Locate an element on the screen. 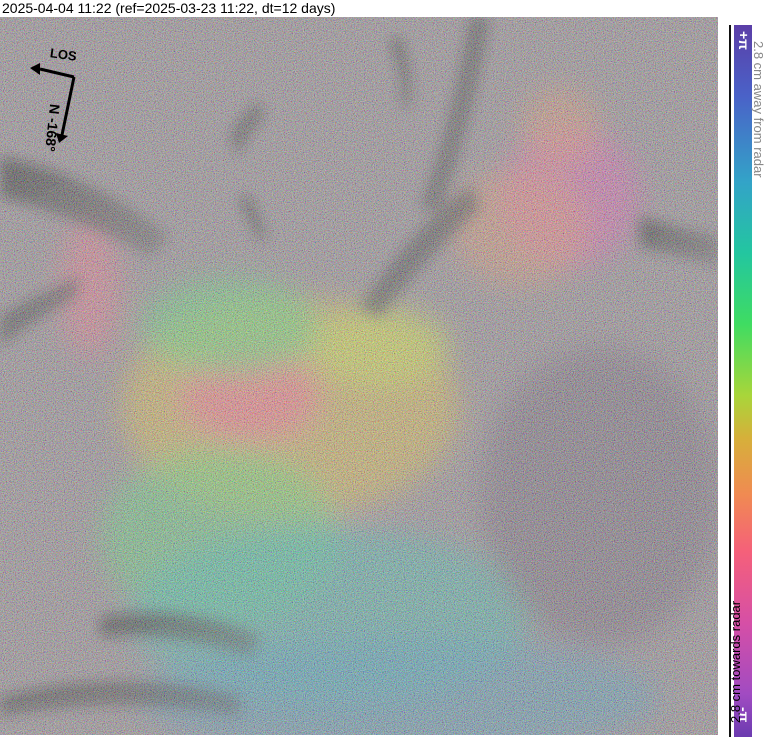 The height and width of the screenshot is (737, 768). colorbar-away-label: 2.8 cm away from radar is located at coordinates (758, 109).